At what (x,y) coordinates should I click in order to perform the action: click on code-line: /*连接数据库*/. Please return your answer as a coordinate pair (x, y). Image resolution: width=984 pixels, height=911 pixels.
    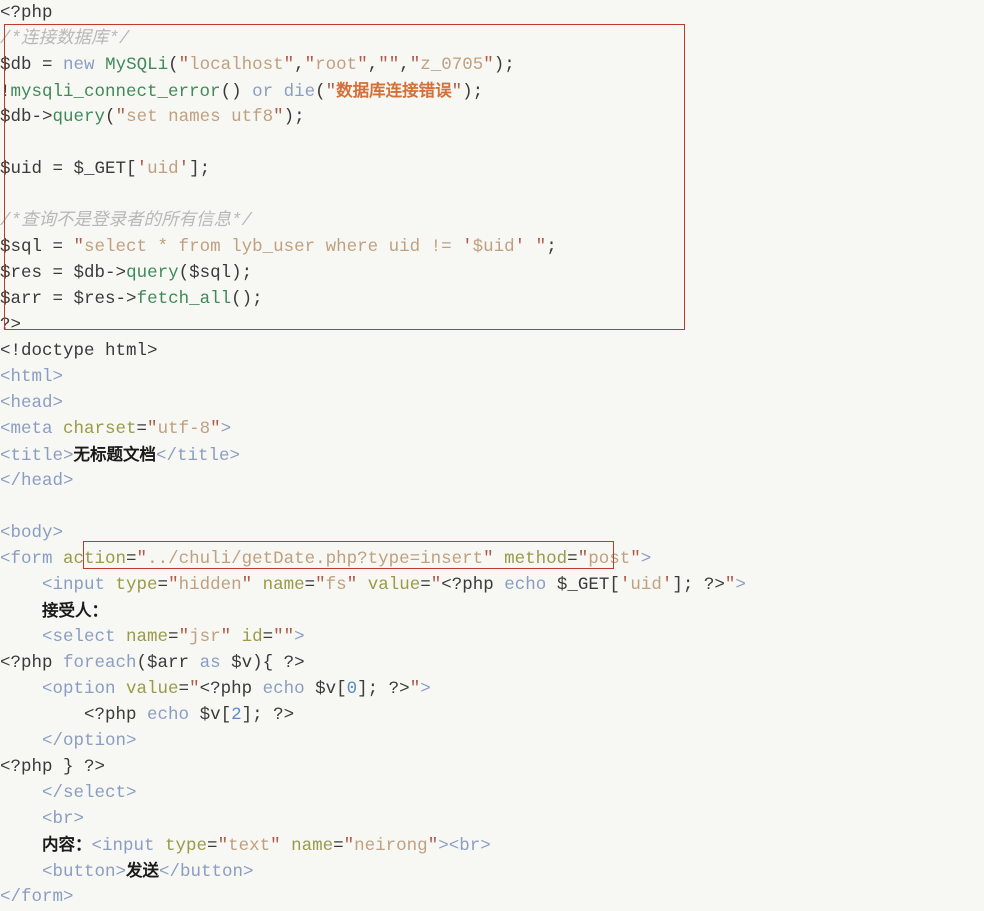
    Looking at the image, I should click on (492, 39).